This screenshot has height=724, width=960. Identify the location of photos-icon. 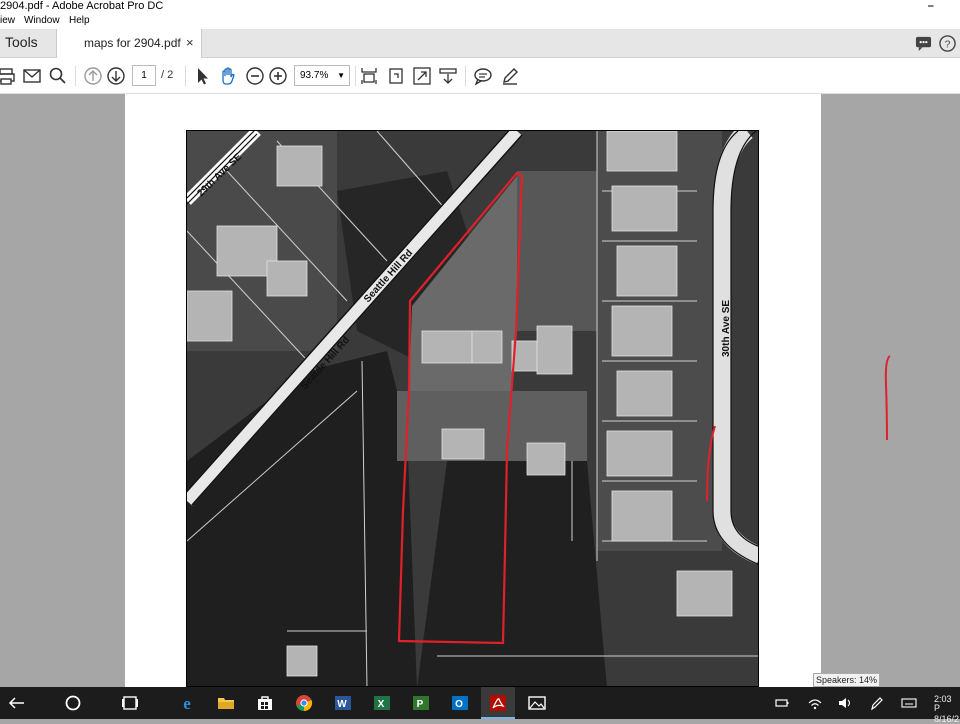
(537, 703).